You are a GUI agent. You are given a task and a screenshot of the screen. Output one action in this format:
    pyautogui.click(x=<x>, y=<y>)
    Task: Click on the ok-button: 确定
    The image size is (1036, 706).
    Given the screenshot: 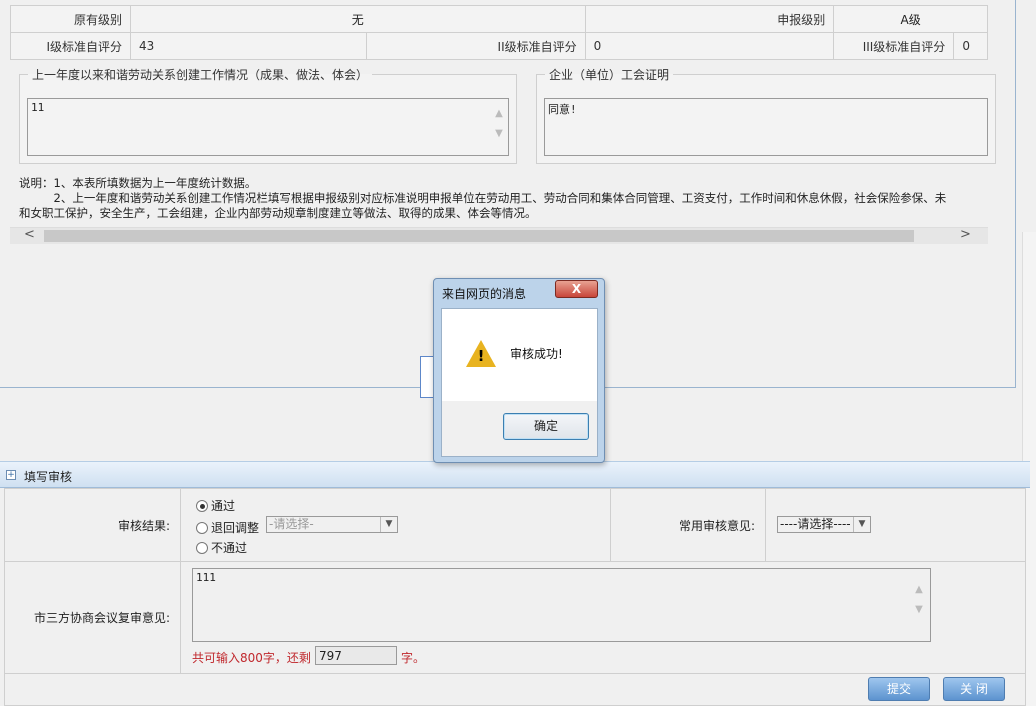 What is the action you would take?
    pyautogui.click(x=546, y=426)
    